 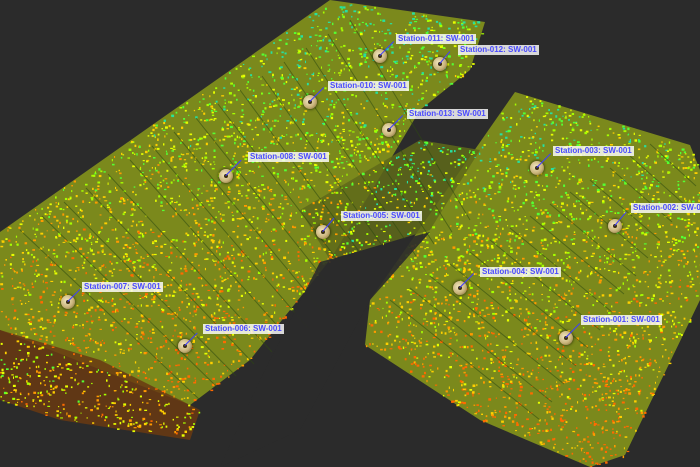 I want to click on station-label: Station-013: SW-001, so click(x=447, y=114).